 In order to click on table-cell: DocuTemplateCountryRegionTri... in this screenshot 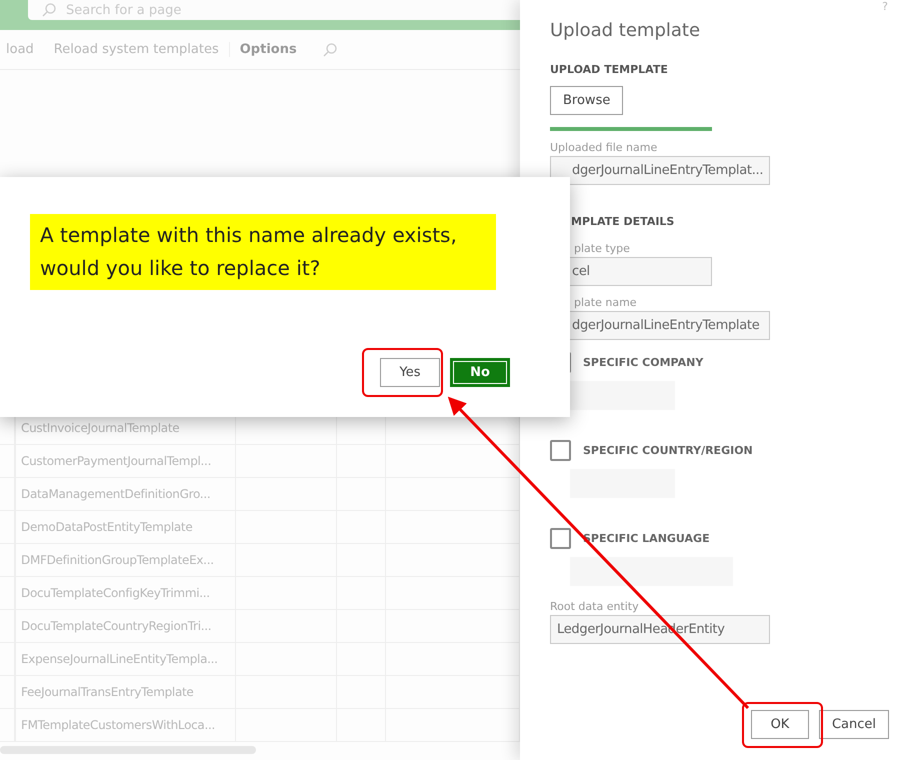, I will do `click(125, 626)`.